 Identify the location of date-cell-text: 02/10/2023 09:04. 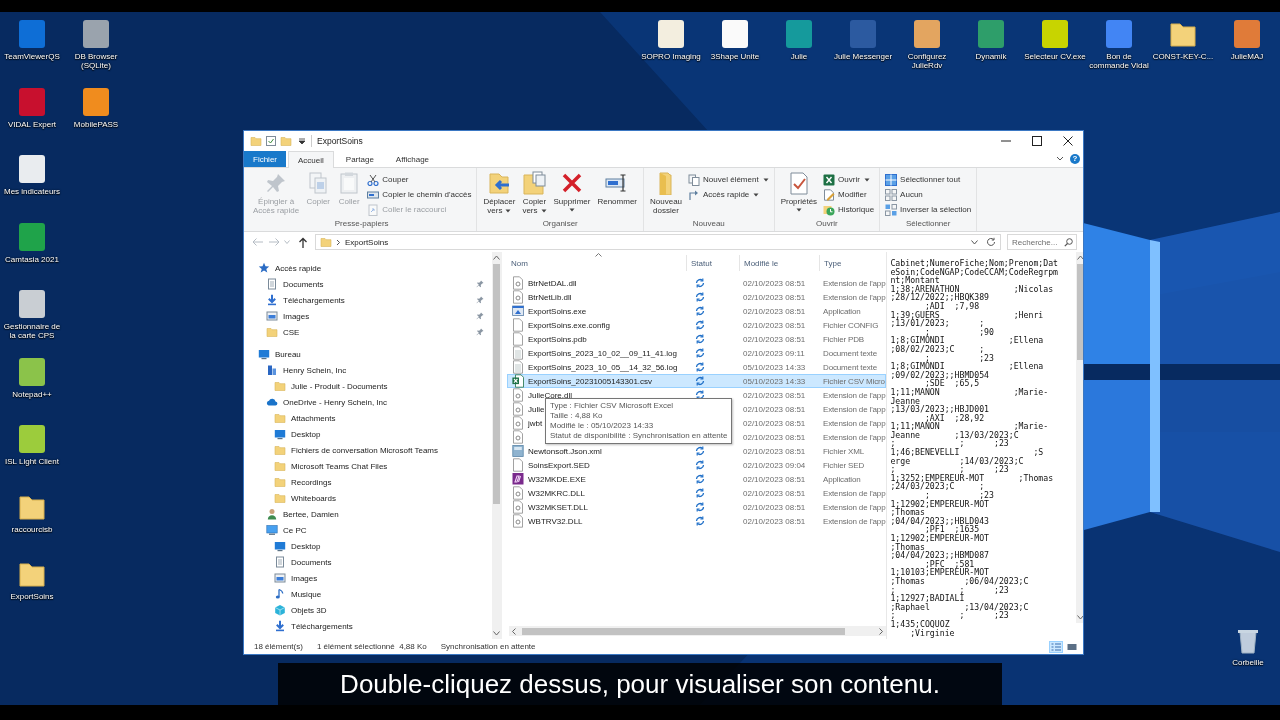
(774, 465).